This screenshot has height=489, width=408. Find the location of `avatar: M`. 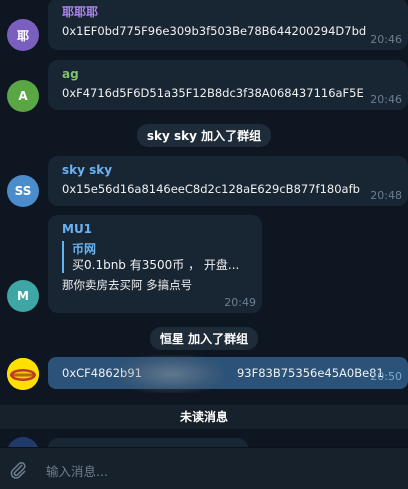

avatar: M is located at coordinates (23, 296).